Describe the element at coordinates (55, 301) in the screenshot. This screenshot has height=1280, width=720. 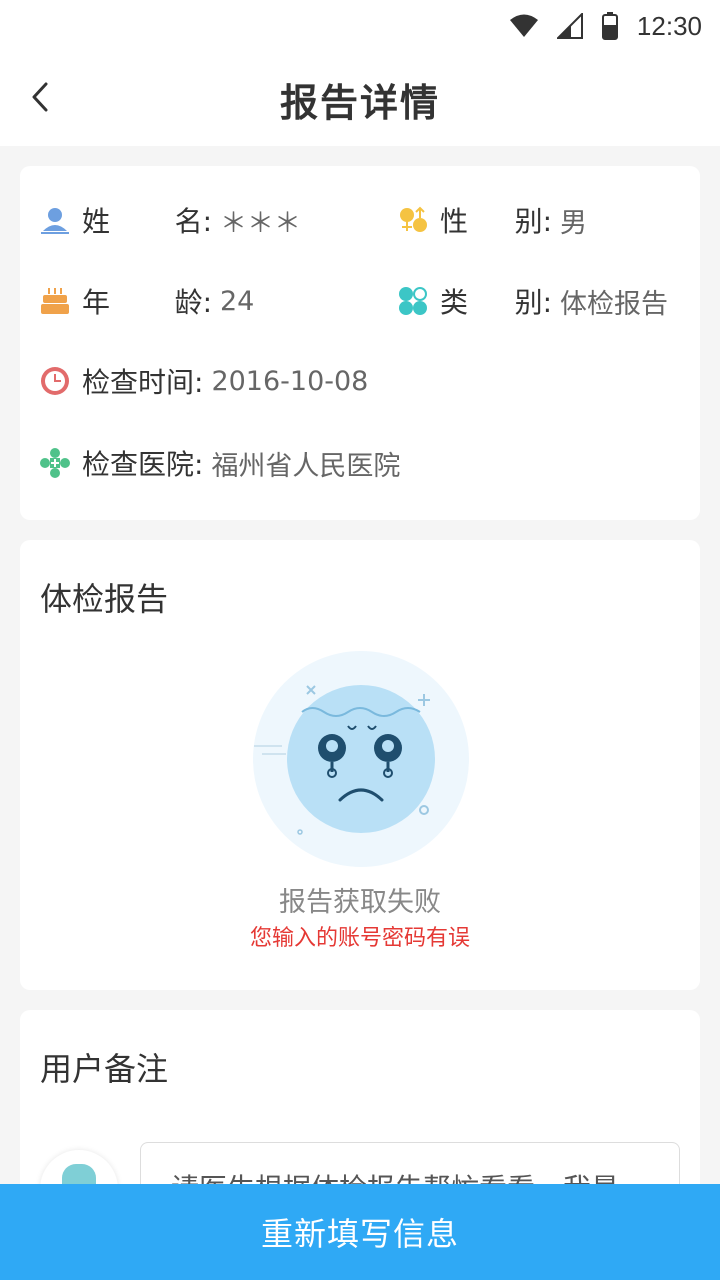
I see `cake-icon` at that location.